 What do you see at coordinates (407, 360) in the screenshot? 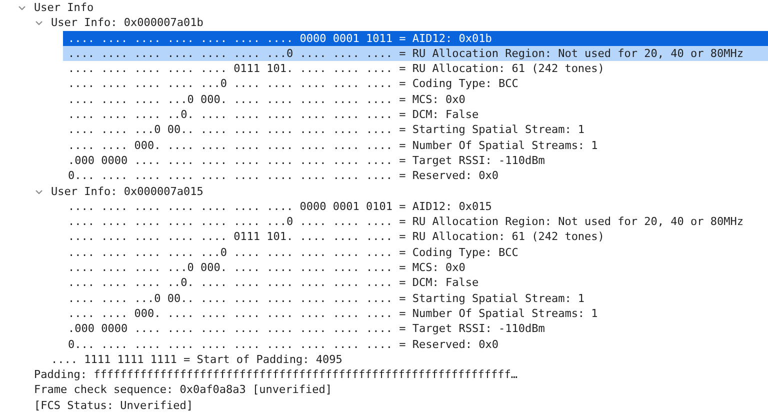
I see `tree-item: .... 1111 1111 1111 = Start of Padding: 4095` at bounding box center [407, 360].